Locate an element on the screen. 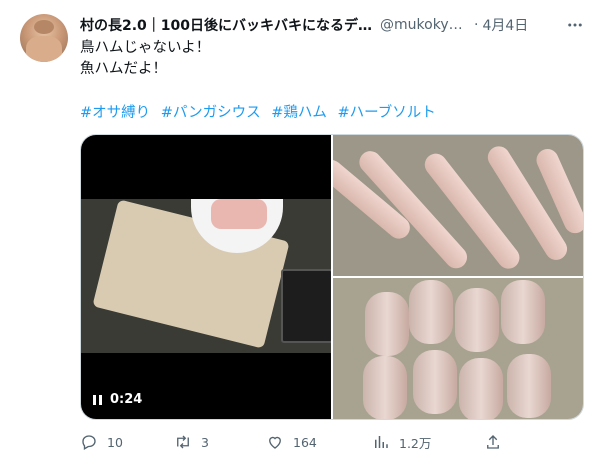 The width and height of the screenshot is (605, 467). avatar is located at coordinates (44, 38).